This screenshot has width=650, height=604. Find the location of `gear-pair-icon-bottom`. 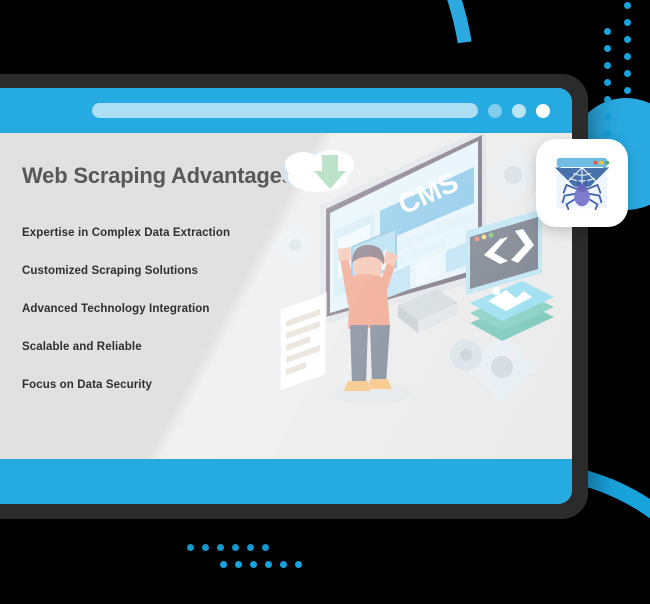

gear-pair-icon-bottom is located at coordinates (492, 367).